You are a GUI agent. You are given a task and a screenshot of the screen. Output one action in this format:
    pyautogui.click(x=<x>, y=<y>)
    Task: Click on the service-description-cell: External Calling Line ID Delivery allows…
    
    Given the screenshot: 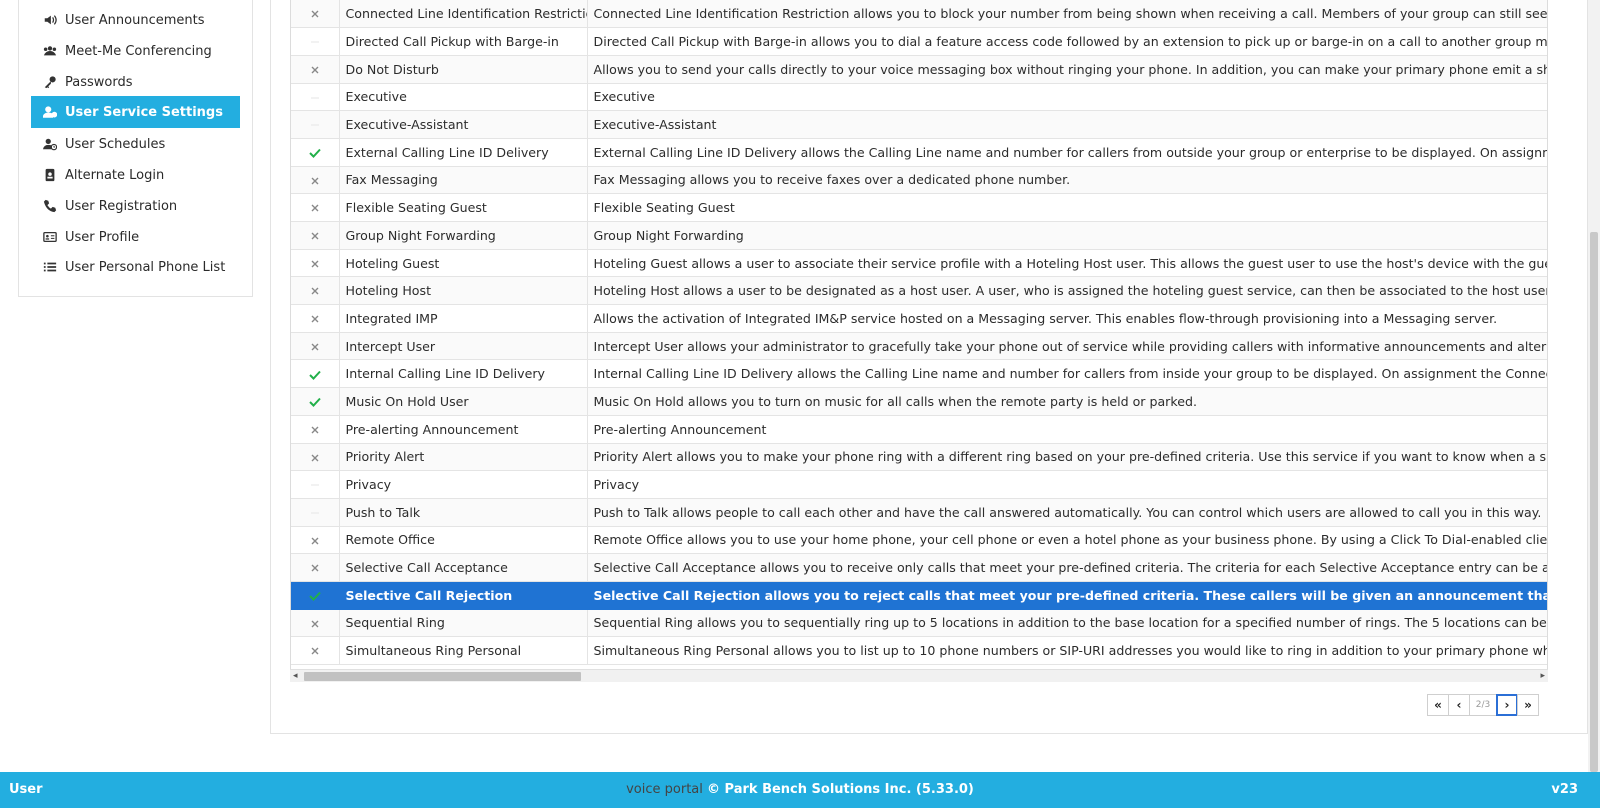 What is the action you would take?
    pyautogui.click(x=1067, y=152)
    